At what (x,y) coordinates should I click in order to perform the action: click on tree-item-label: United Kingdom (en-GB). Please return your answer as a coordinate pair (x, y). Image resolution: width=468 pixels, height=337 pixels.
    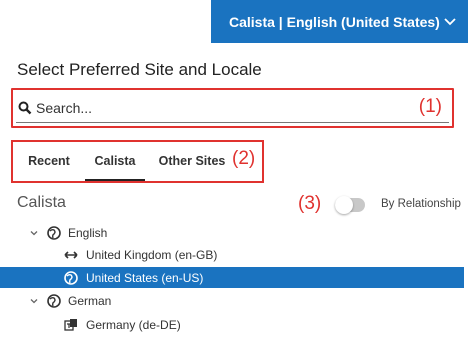
    Looking at the image, I should click on (152, 254).